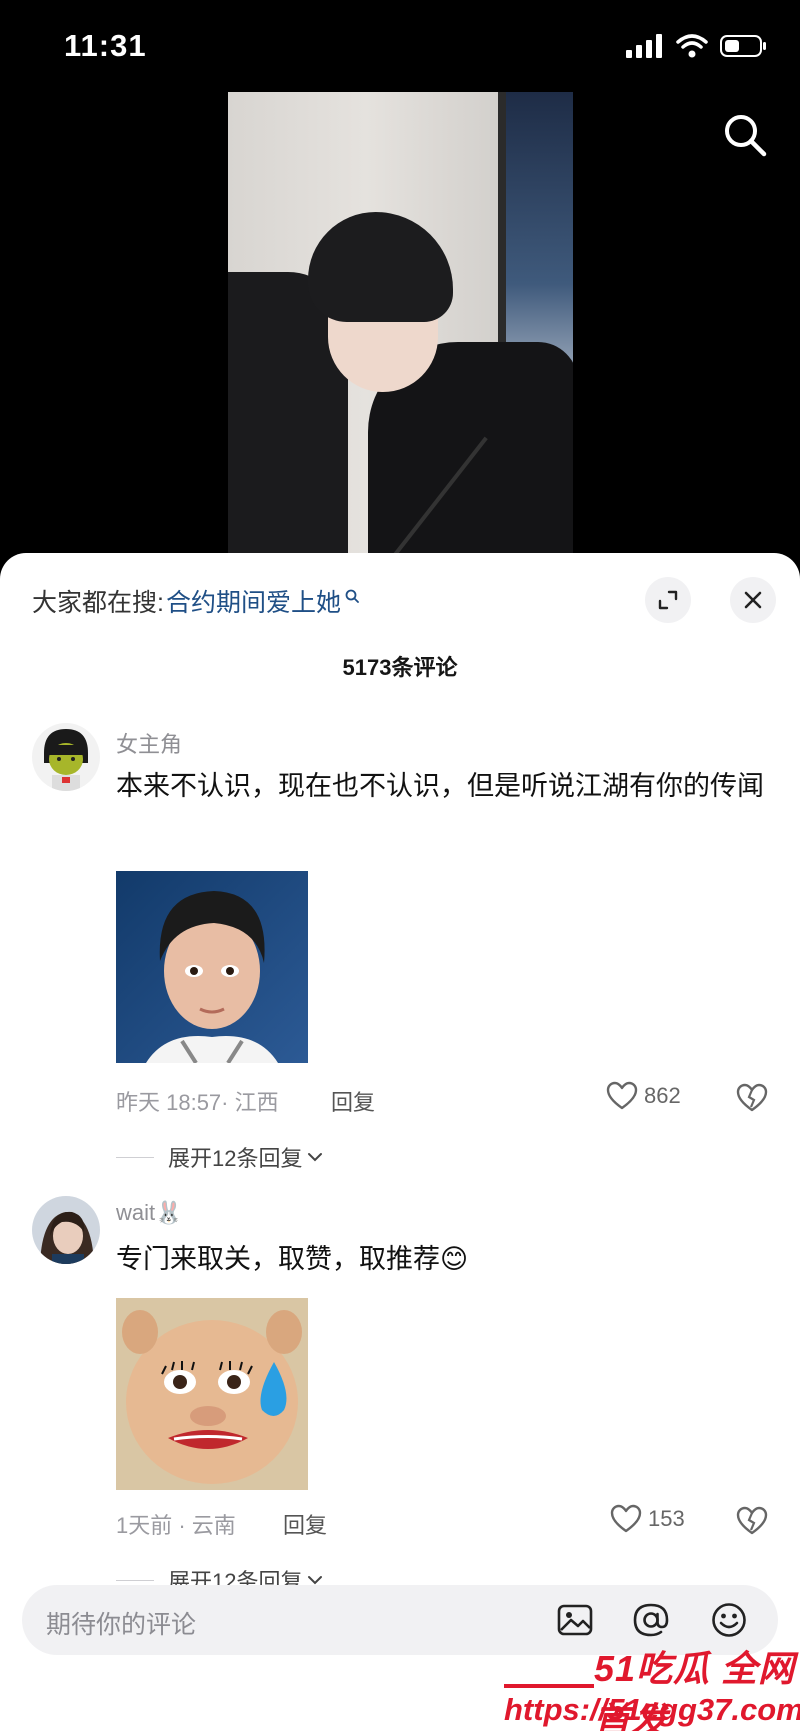 The image size is (800, 1731). What do you see at coordinates (149, 1213) in the screenshot?
I see `comment-username: wait🐰` at bounding box center [149, 1213].